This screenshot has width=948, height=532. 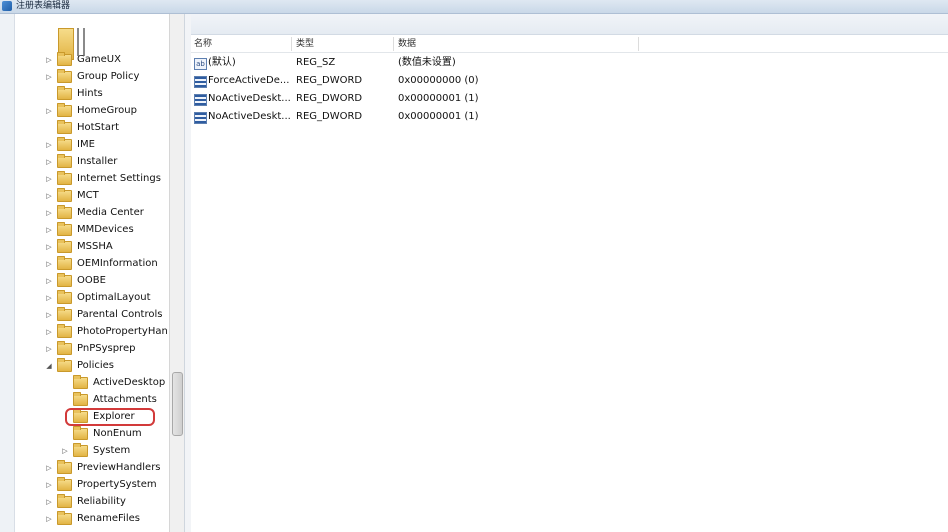 I want to click on explorer-highlight-box, so click(x=110, y=417).